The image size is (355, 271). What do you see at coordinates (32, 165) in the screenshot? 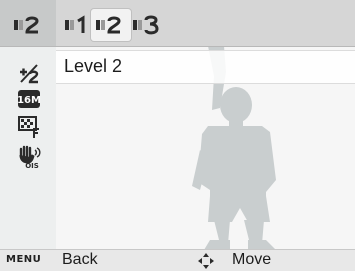
I see `svg-text: OIS` at bounding box center [32, 165].